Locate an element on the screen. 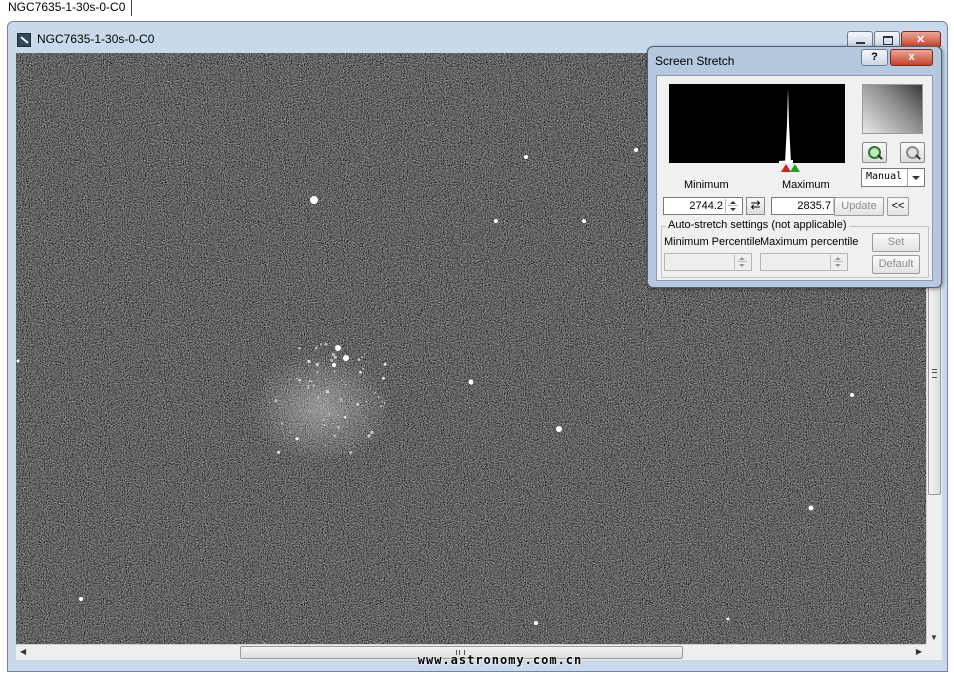 The image size is (954, 675). watermark: www.astronomy.com.cn is located at coordinates (500, 660).